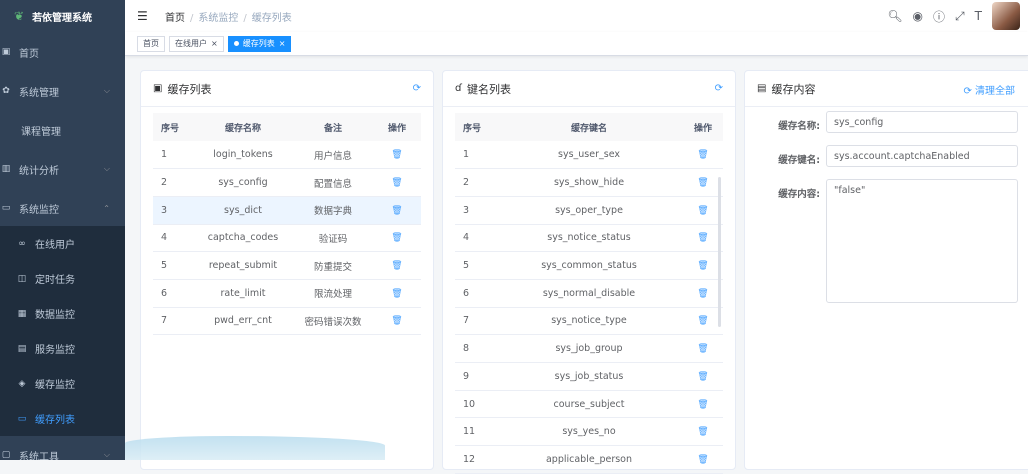  What do you see at coordinates (475, 432) in the screenshot?
I see `row-index: 11` at bounding box center [475, 432].